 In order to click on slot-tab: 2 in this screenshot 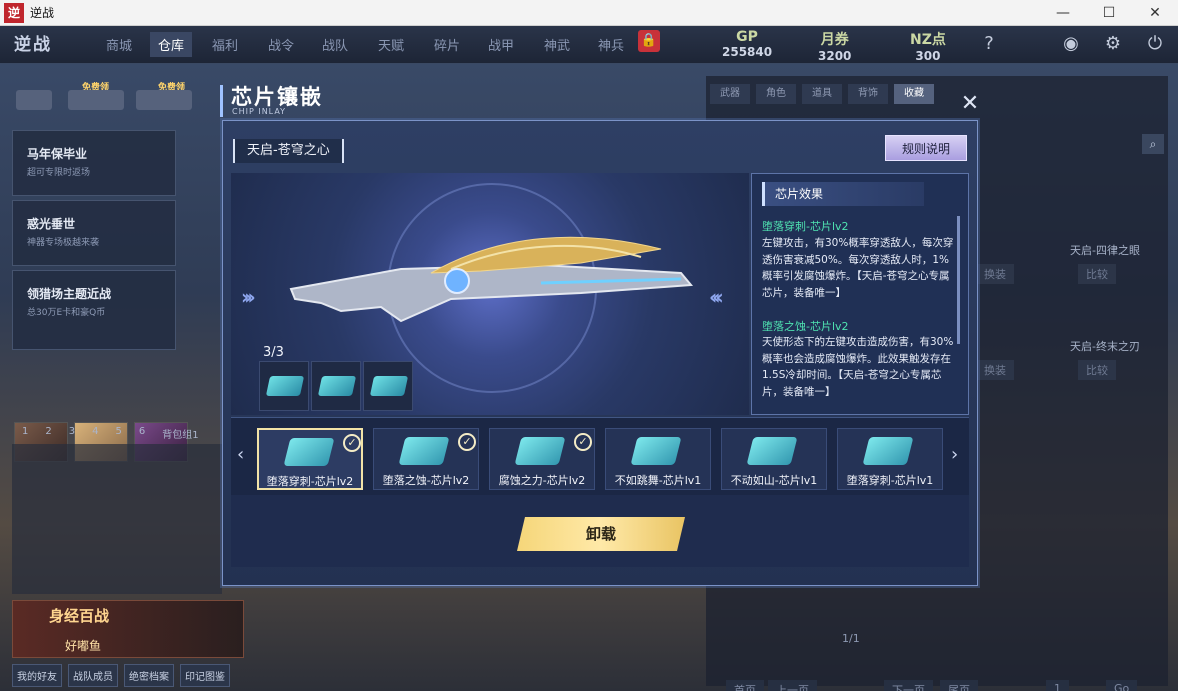, I will do `click(48, 433)`.